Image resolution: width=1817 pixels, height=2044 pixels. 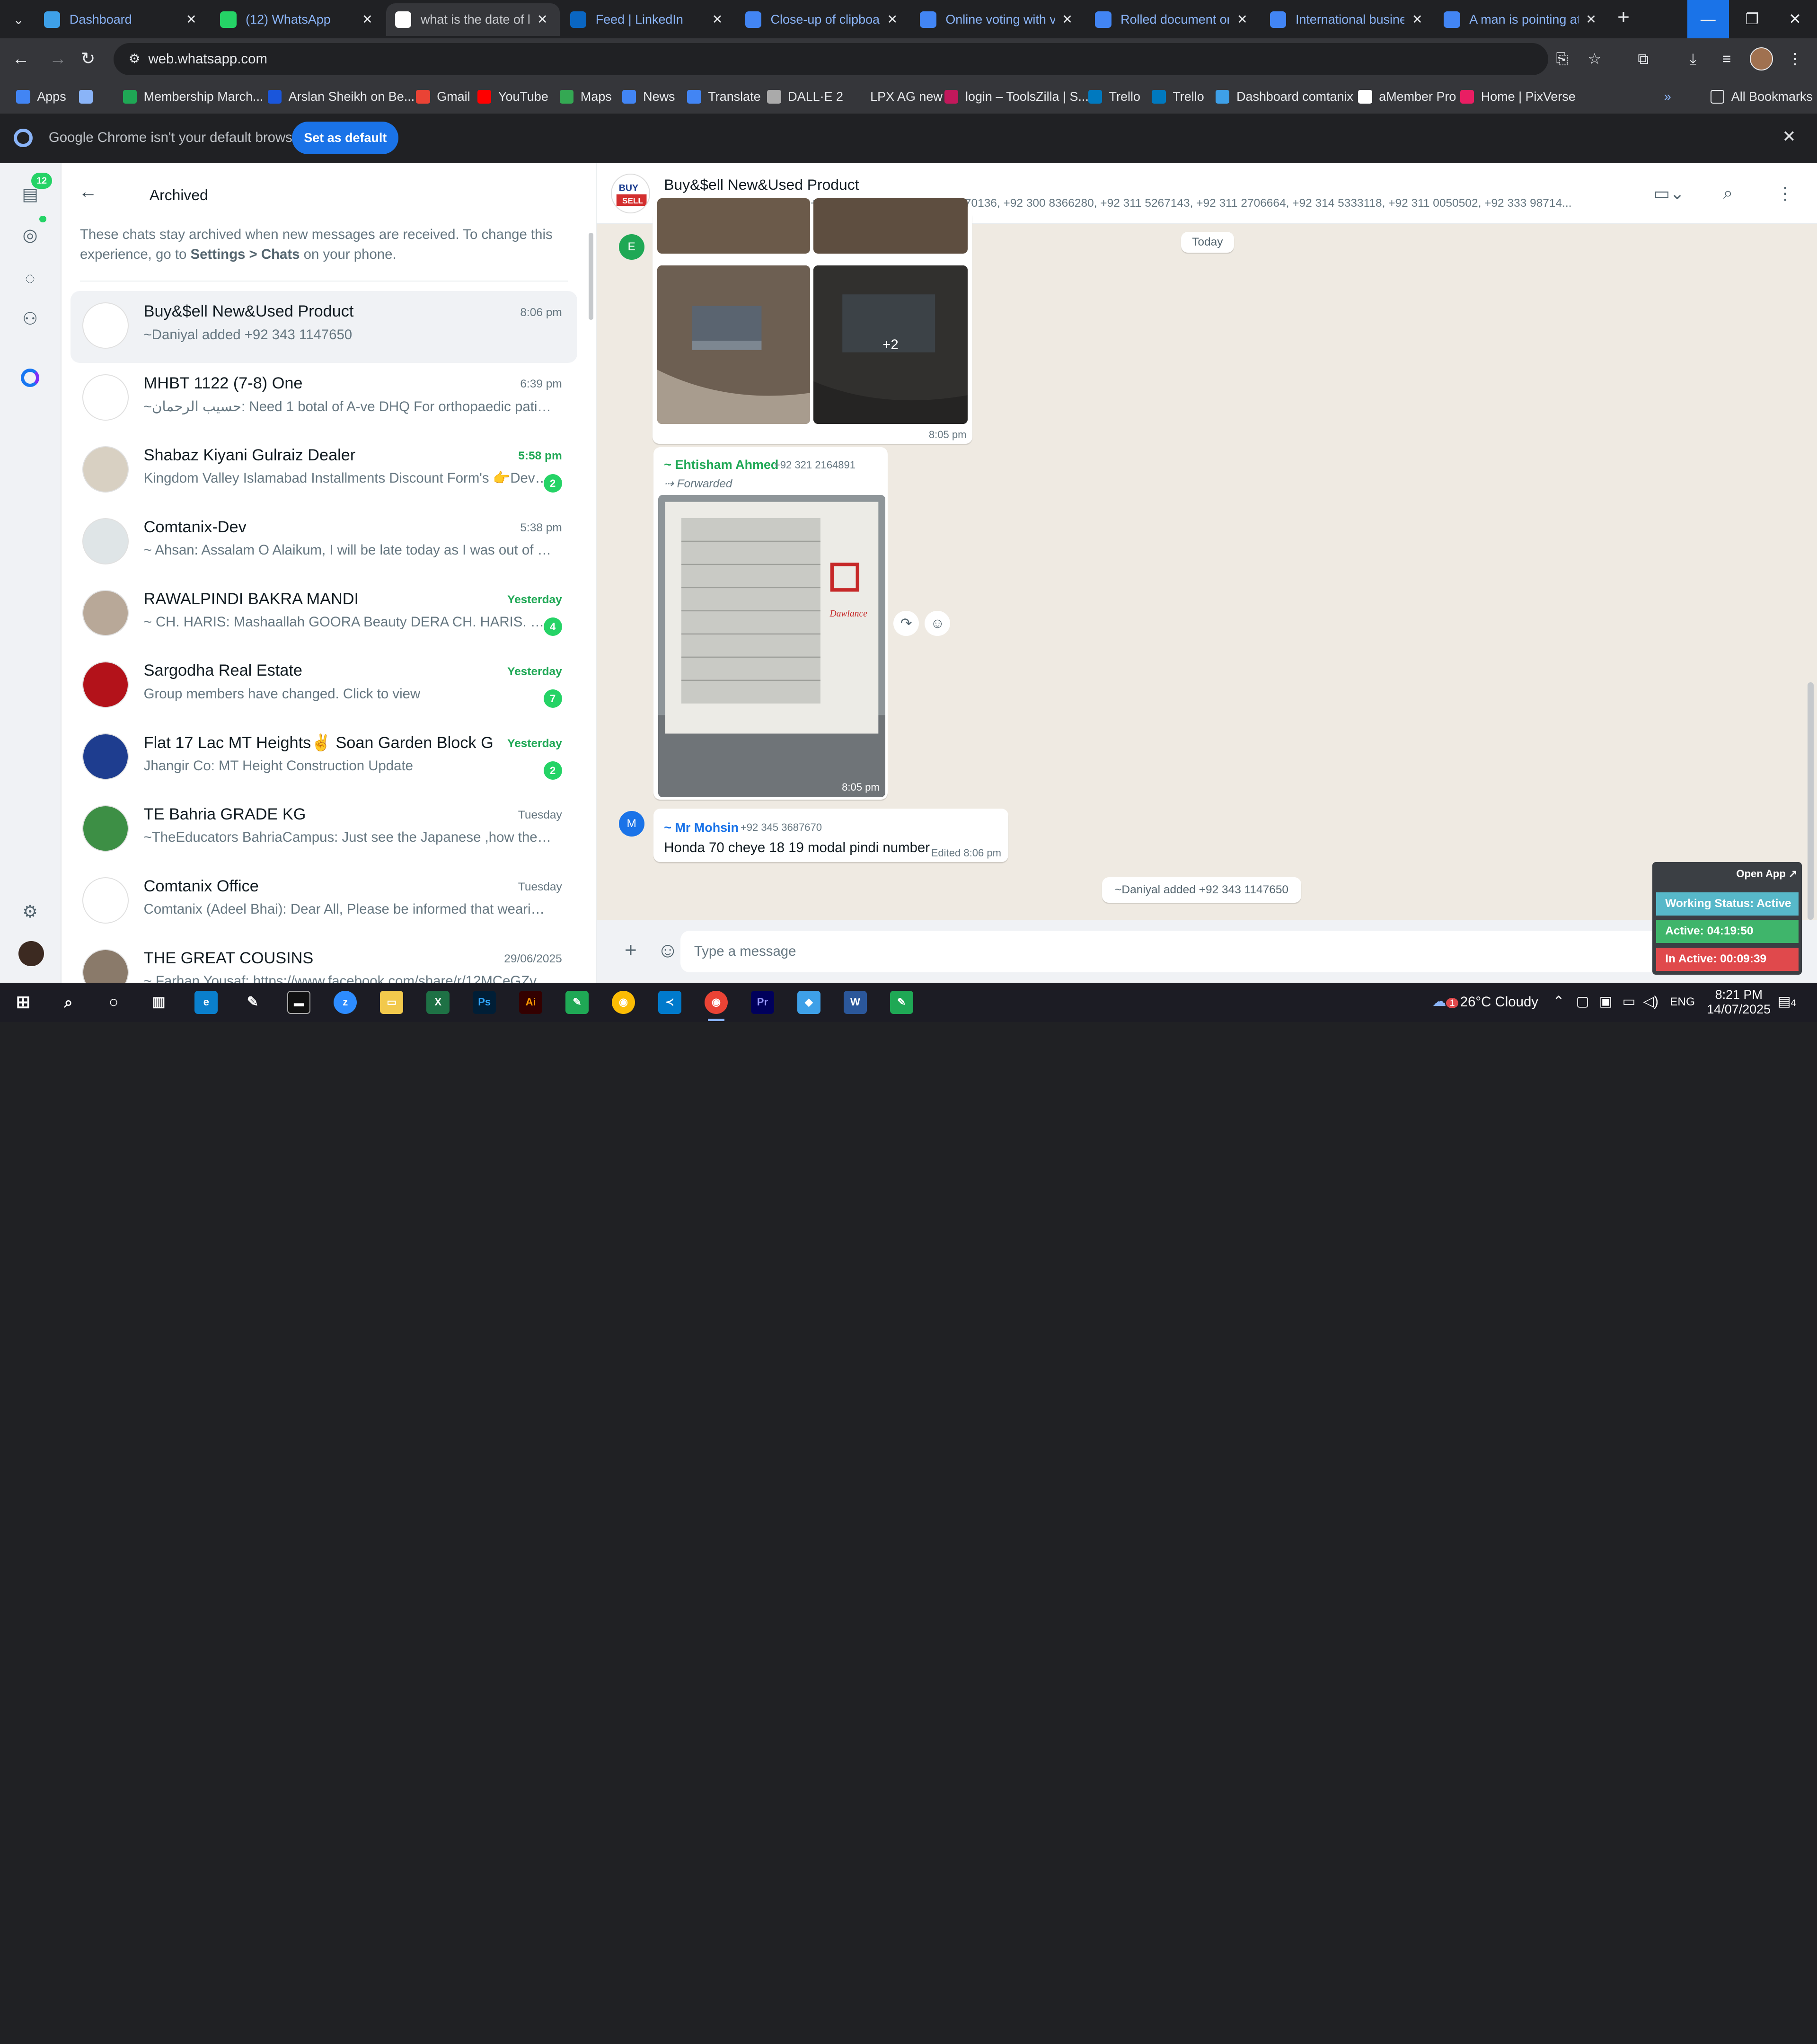 What do you see at coordinates (58, 58) in the screenshot?
I see `forward-icon: →` at bounding box center [58, 58].